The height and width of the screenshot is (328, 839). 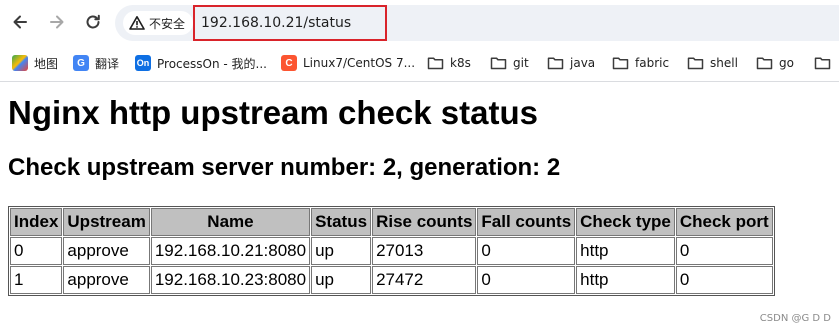 I want to click on back-button, so click(x=20, y=22).